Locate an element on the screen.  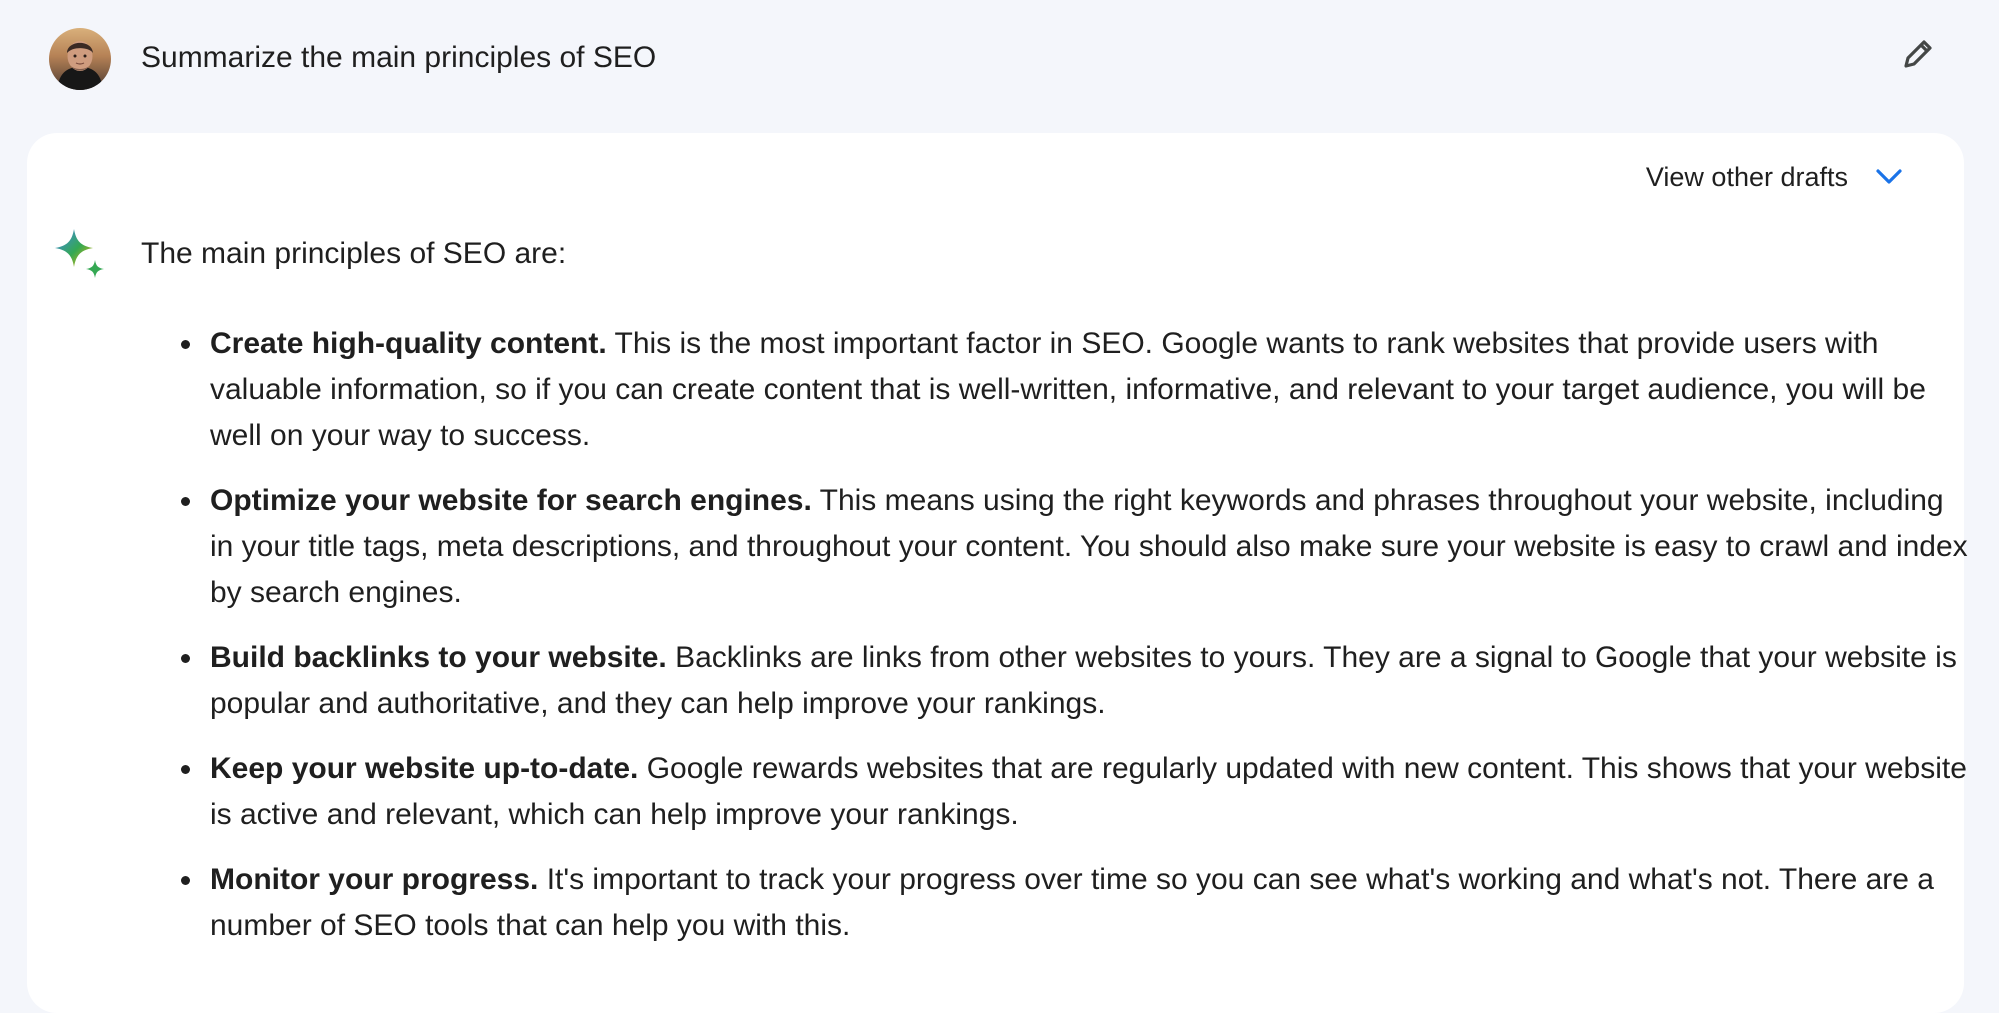
edit-button is located at coordinates (1918, 56).